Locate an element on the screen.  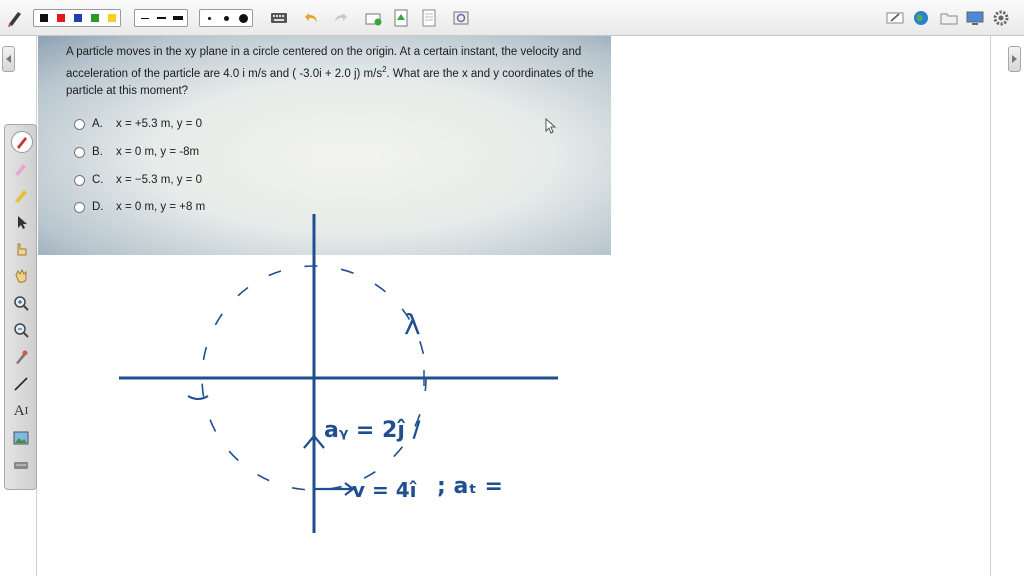
left-tick-mark is located at coordinates (198, 397).